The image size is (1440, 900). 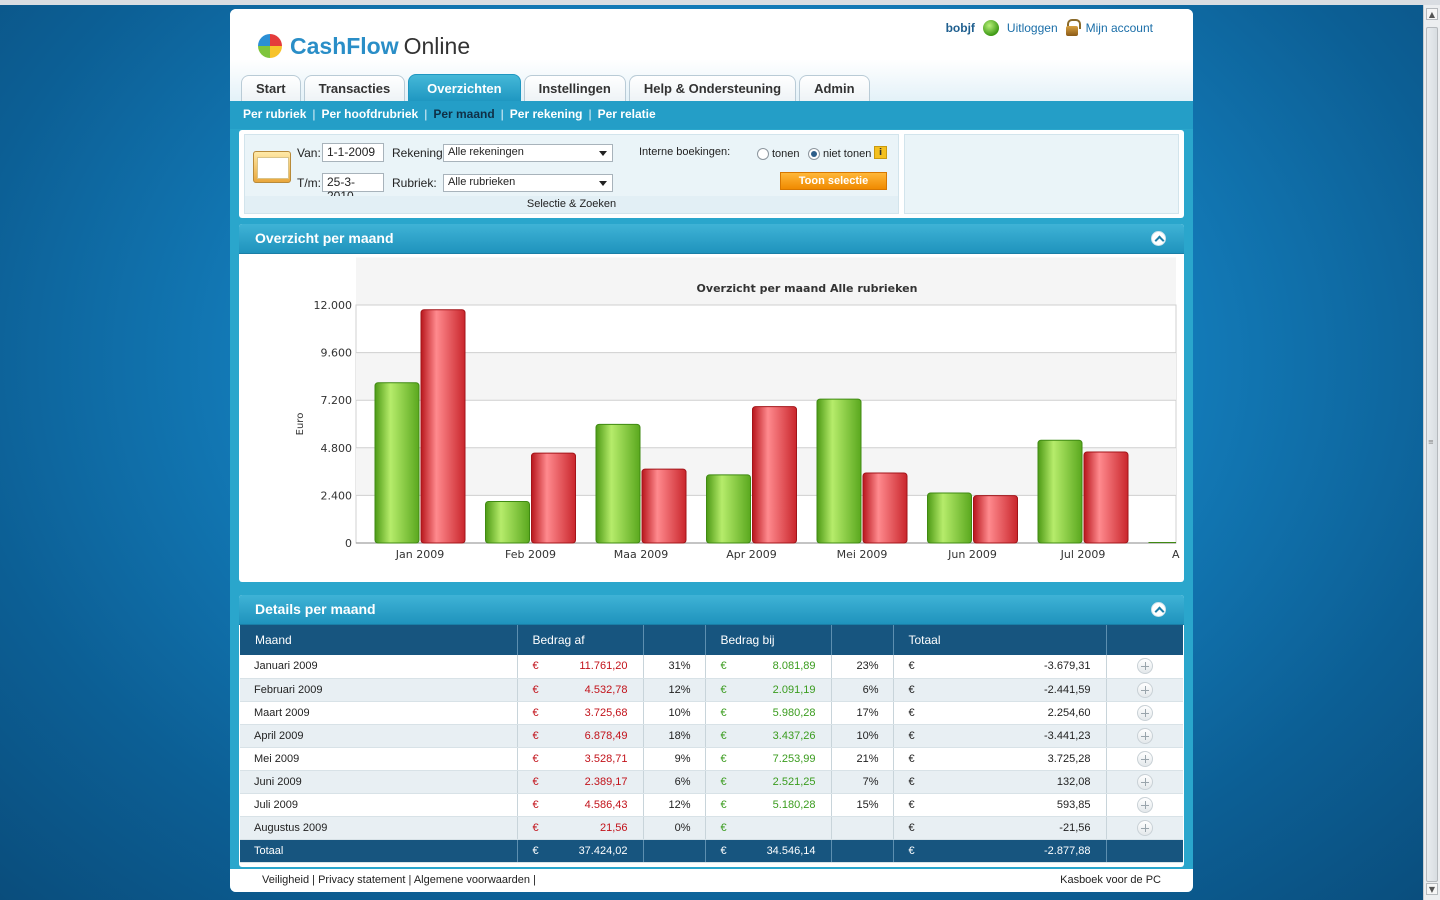 I want to click on rekening-label: Rekening:, so click(x=419, y=153).